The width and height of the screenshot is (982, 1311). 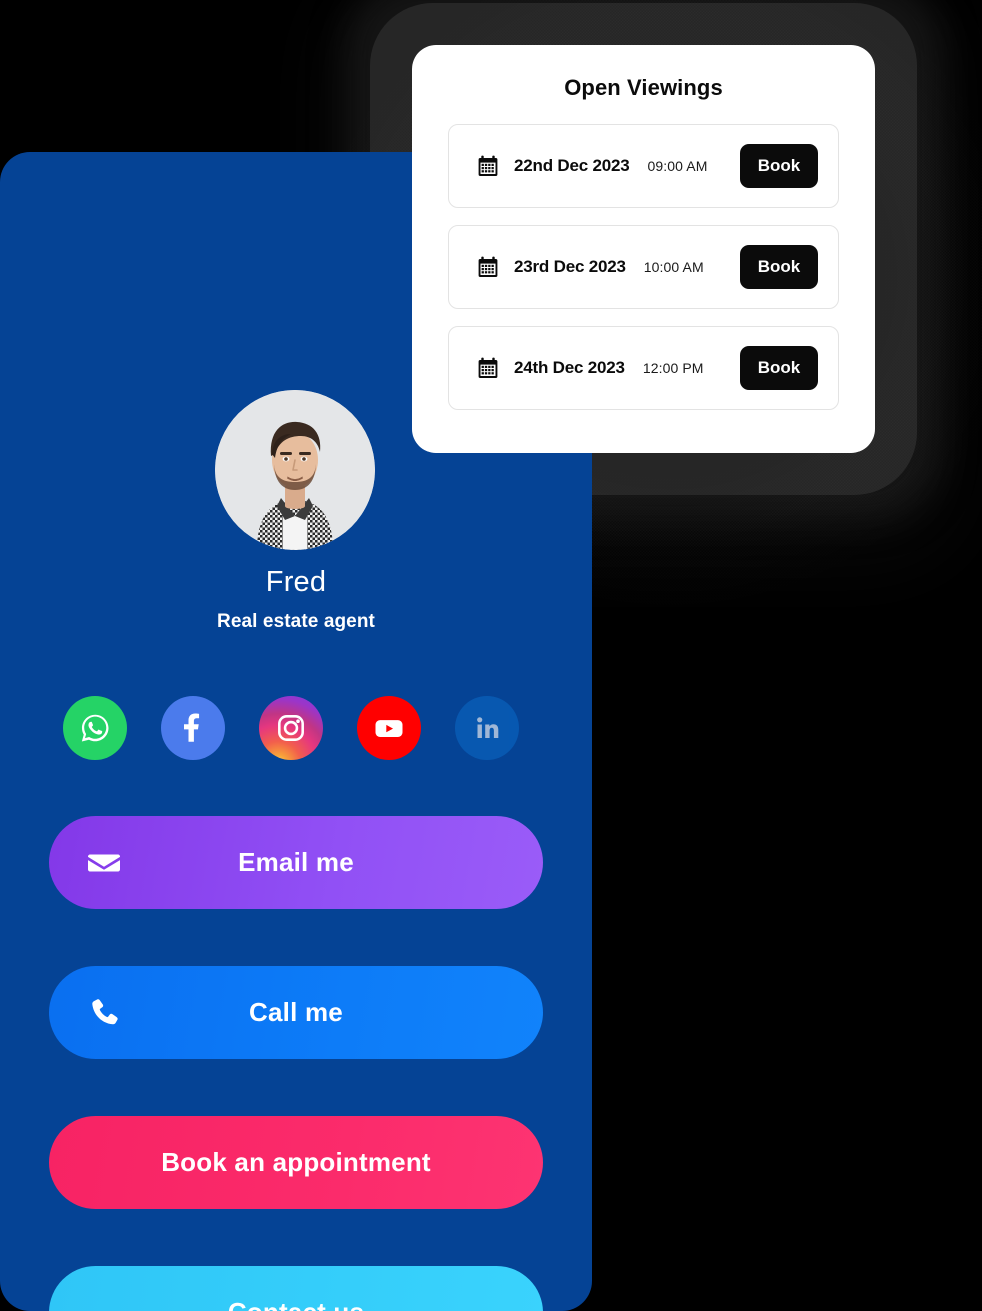 What do you see at coordinates (673, 368) in the screenshot?
I see `viewing-time: 12:00 PM` at bounding box center [673, 368].